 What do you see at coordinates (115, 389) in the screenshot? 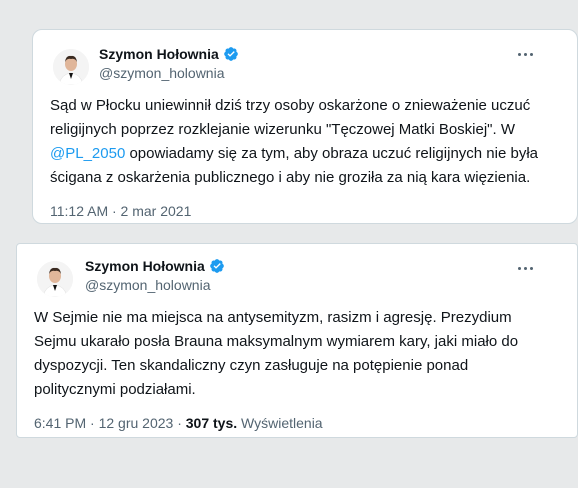
I see `text-segment: politycznymi podziałami.` at bounding box center [115, 389].